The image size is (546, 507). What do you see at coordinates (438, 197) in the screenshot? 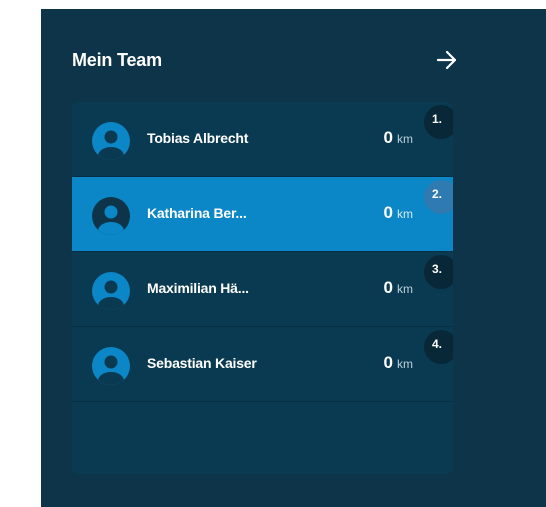
I see `rank-badge: 2.` at bounding box center [438, 197].